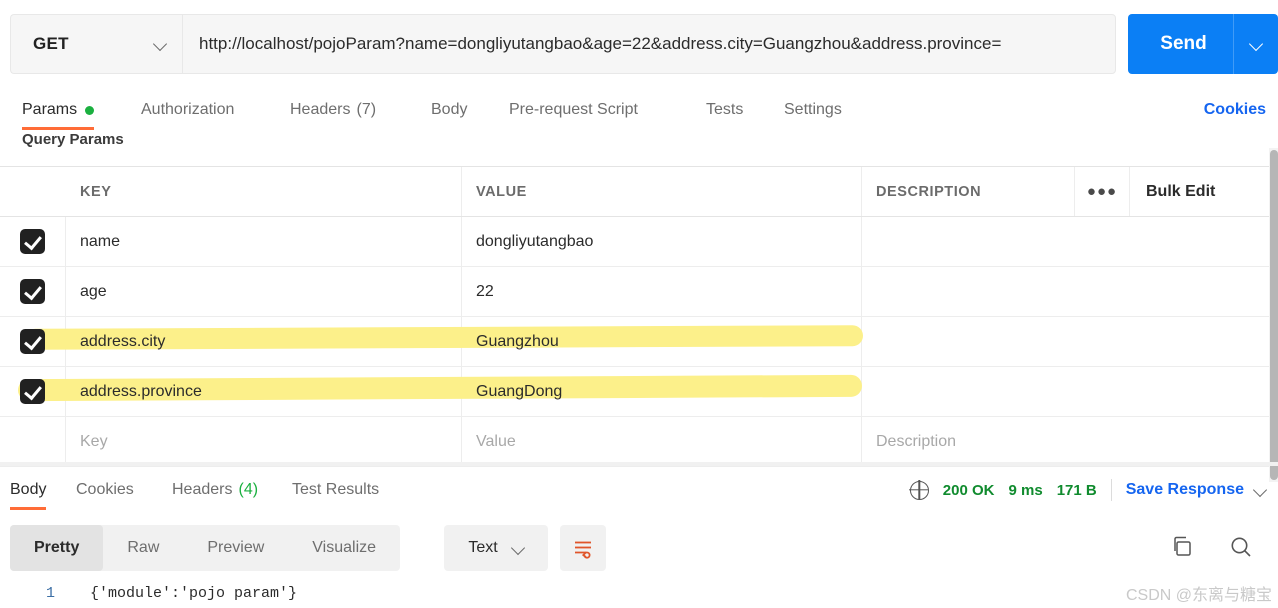  I want to click on response-view-mode-group: Pretty Raw Preview Visualize, so click(205, 548).